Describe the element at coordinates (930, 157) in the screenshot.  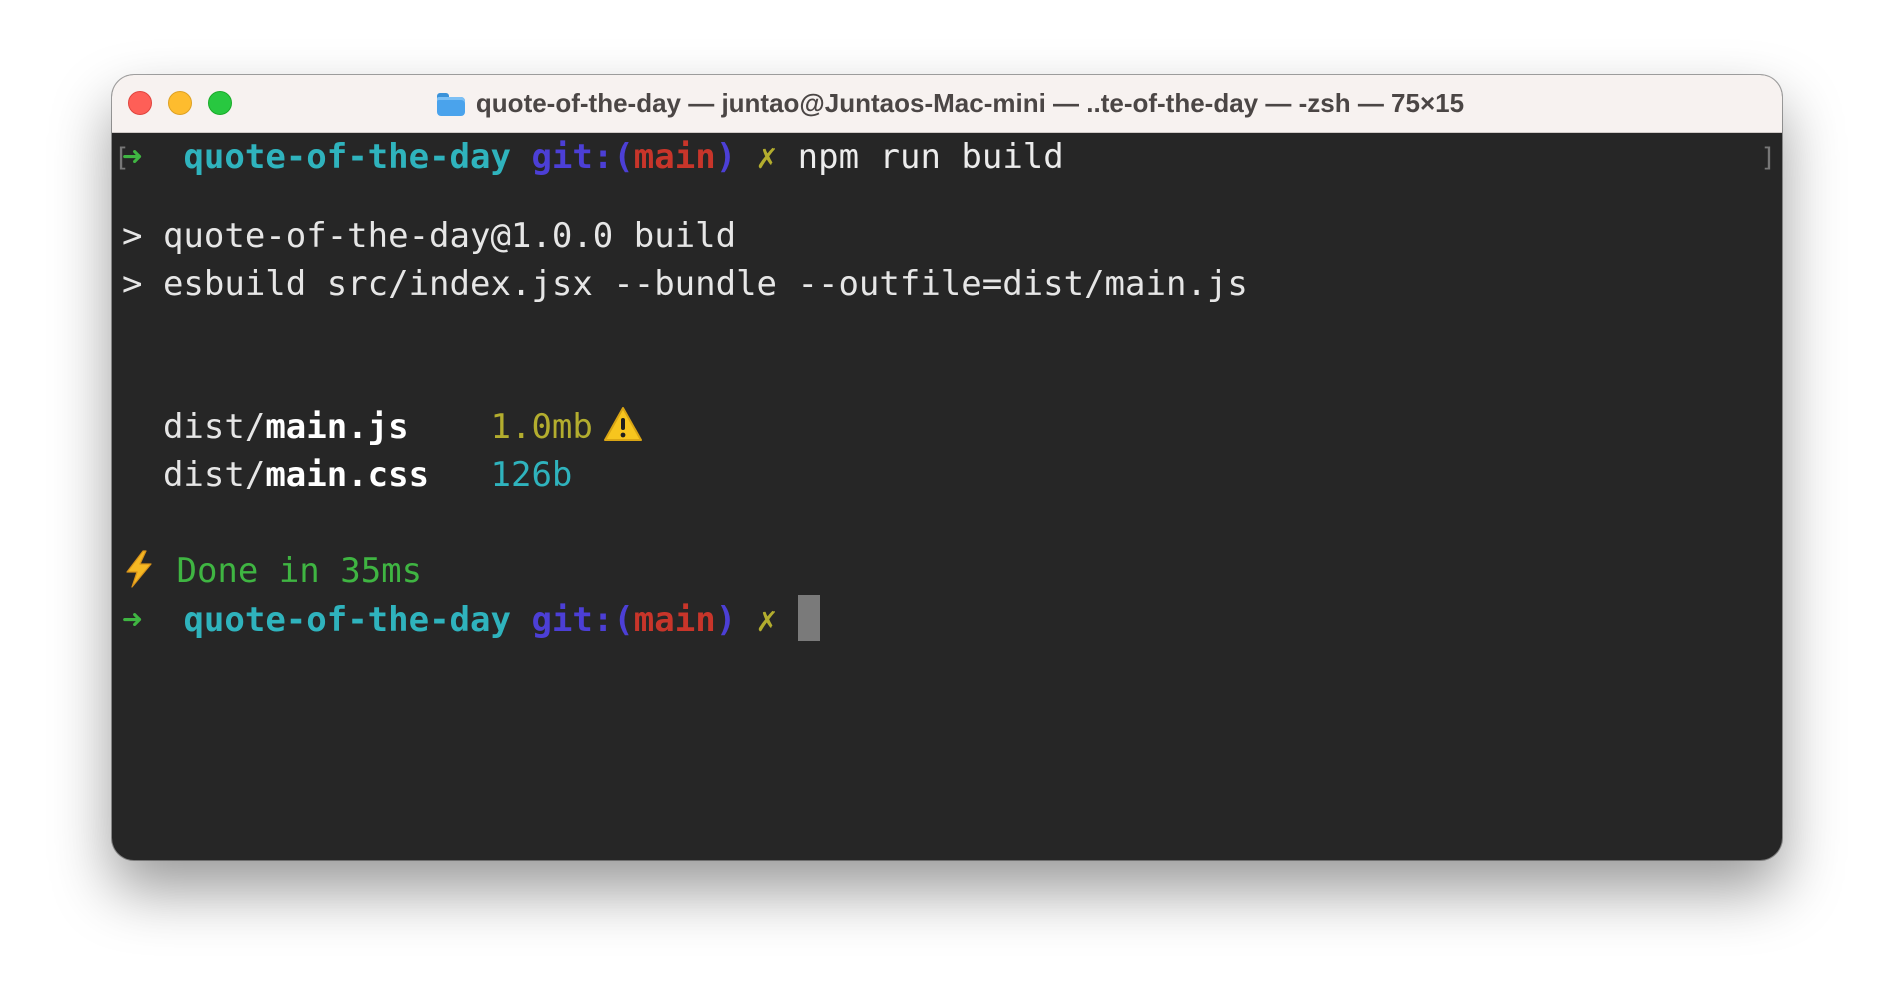
I see `command-text: npm run build` at that location.